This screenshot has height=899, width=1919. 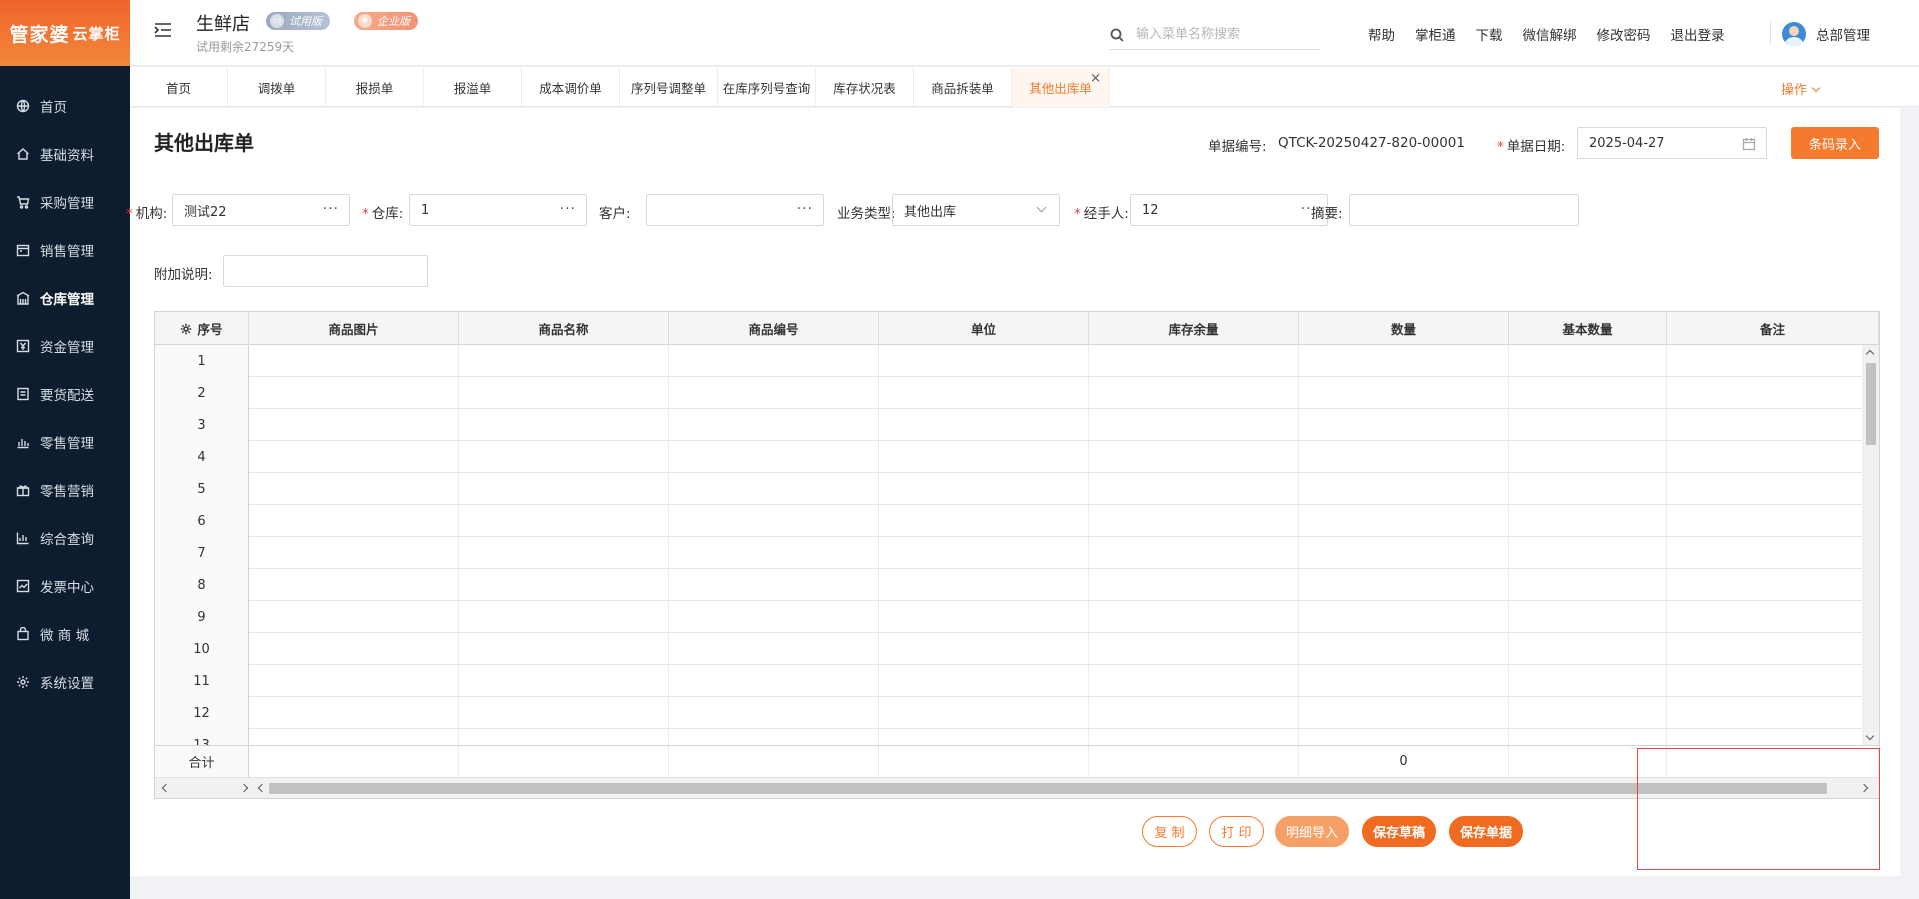 What do you see at coordinates (1399, 831) in the screenshot?
I see `save-draft-button: 保存草稿` at bounding box center [1399, 831].